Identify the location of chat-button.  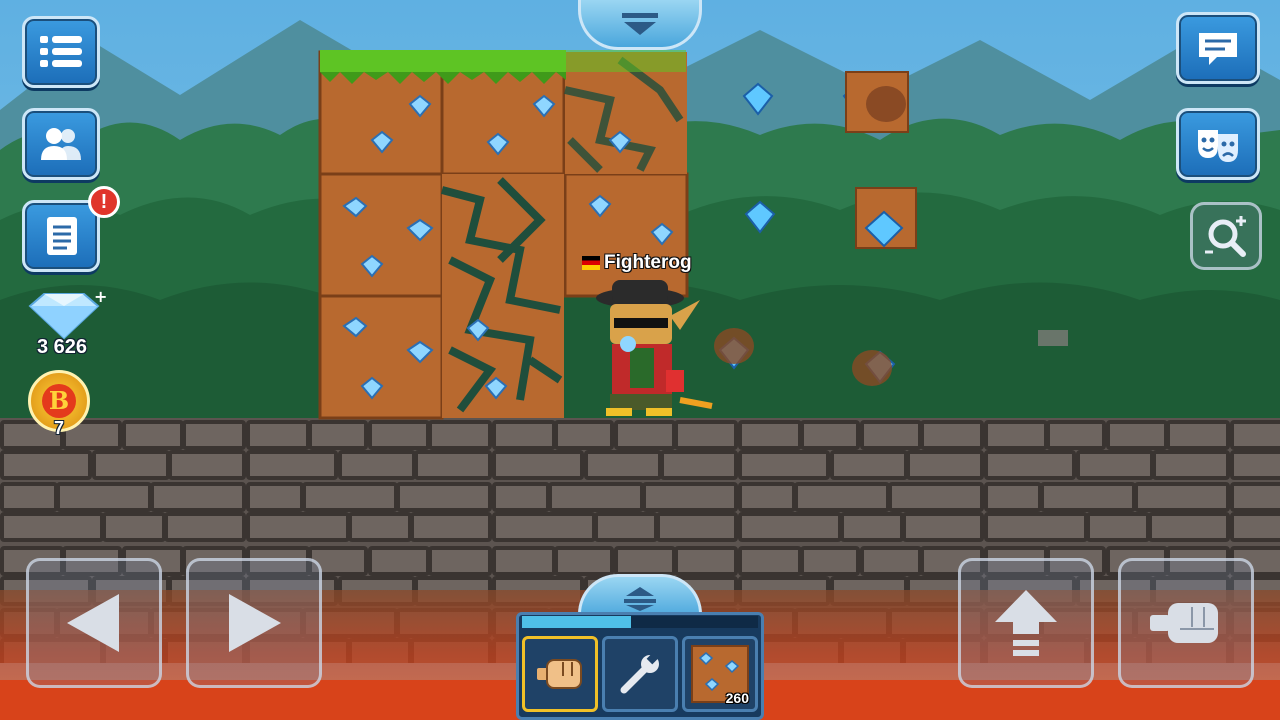
(1218, 48).